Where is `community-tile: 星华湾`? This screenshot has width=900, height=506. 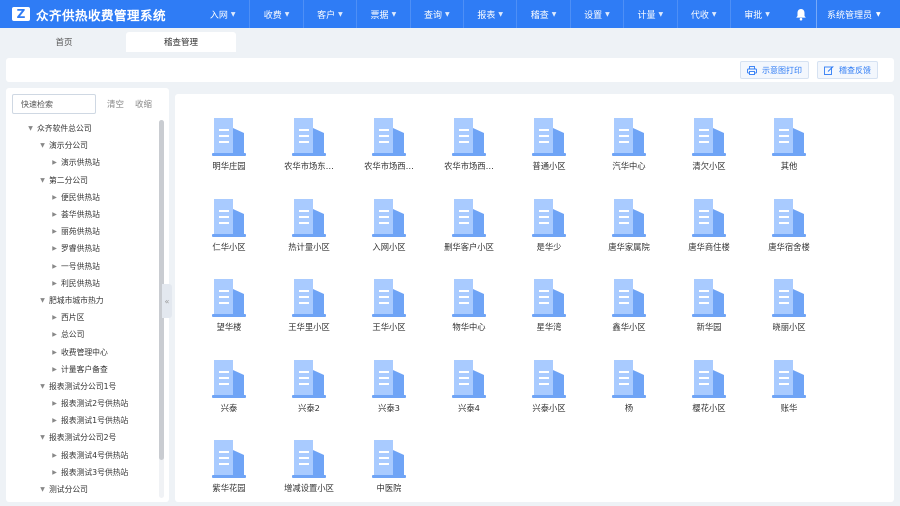 community-tile: 星华湾 is located at coordinates (549, 317).